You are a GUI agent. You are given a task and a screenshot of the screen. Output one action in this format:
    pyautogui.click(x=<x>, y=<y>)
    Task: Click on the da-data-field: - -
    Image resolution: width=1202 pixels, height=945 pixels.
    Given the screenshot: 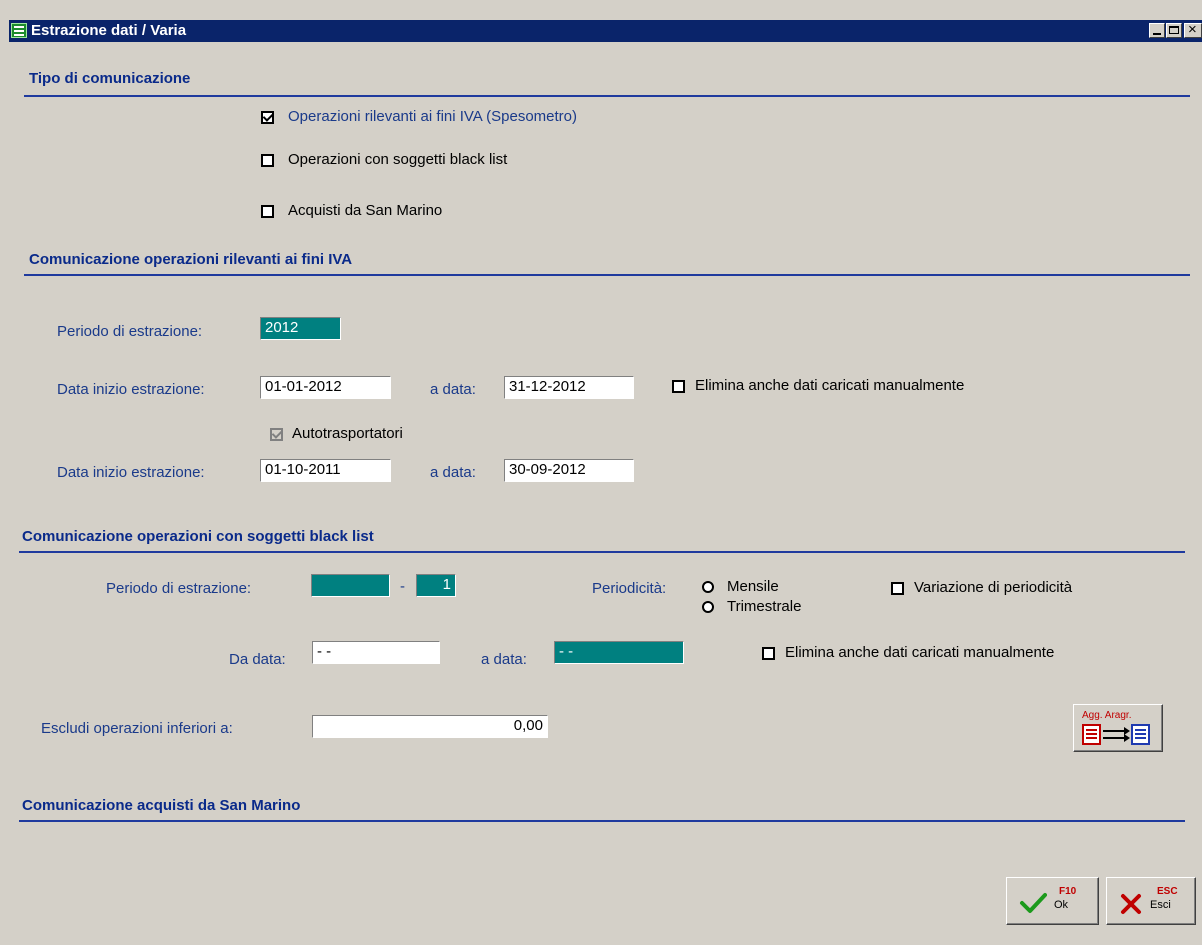 What is the action you would take?
    pyautogui.click(x=376, y=652)
    